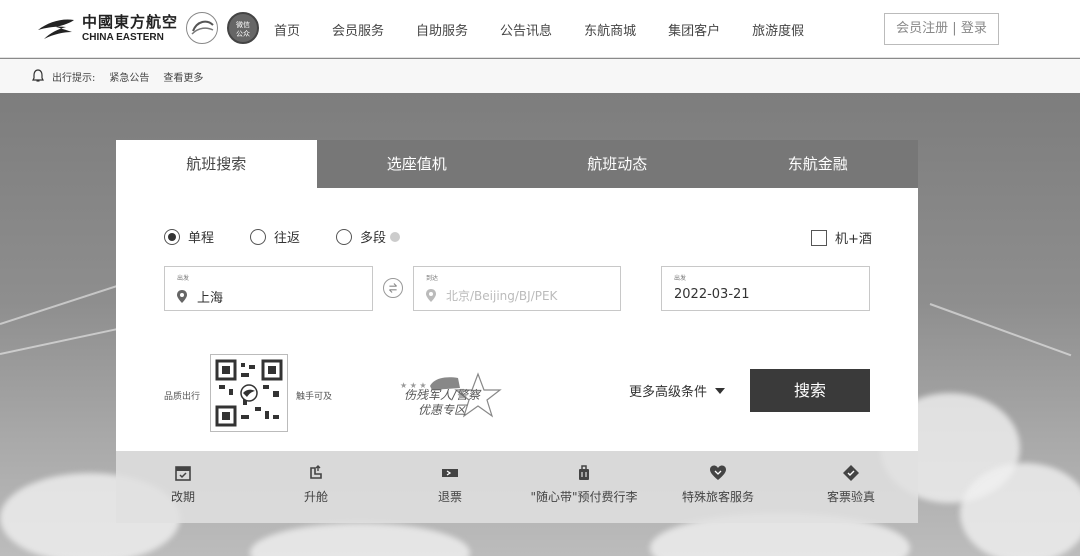 This screenshot has height=556, width=1080. What do you see at coordinates (249, 393) in the screenshot?
I see `app-qr-code` at bounding box center [249, 393].